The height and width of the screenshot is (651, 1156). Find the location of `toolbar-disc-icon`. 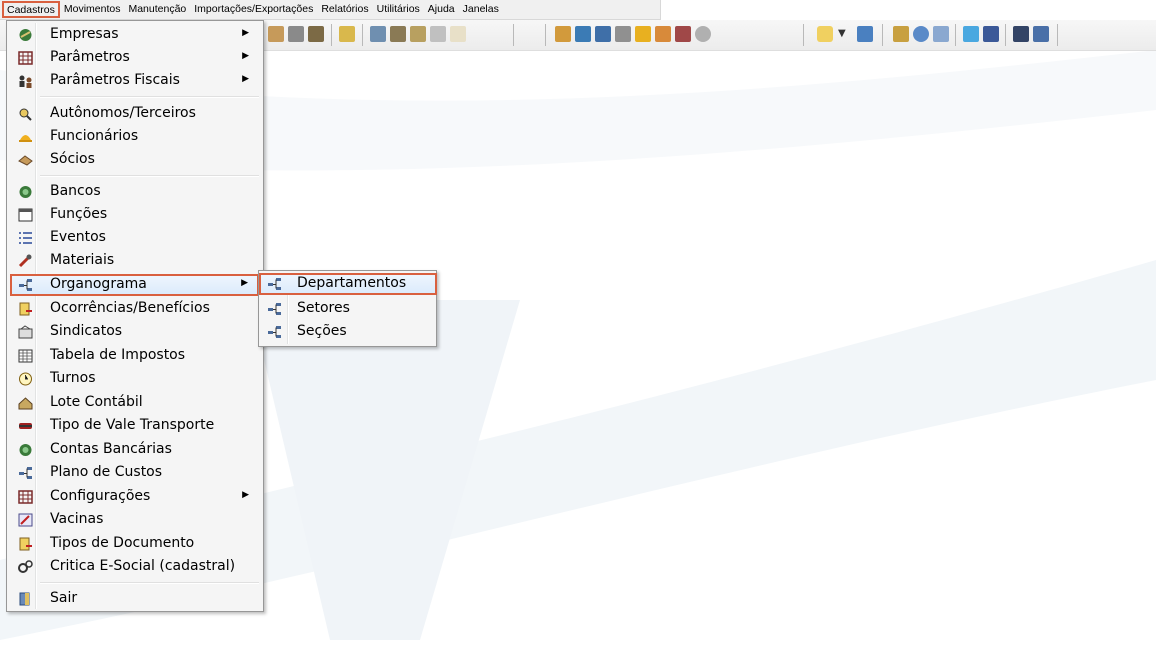

toolbar-disc-icon is located at coordinates (703, 34).